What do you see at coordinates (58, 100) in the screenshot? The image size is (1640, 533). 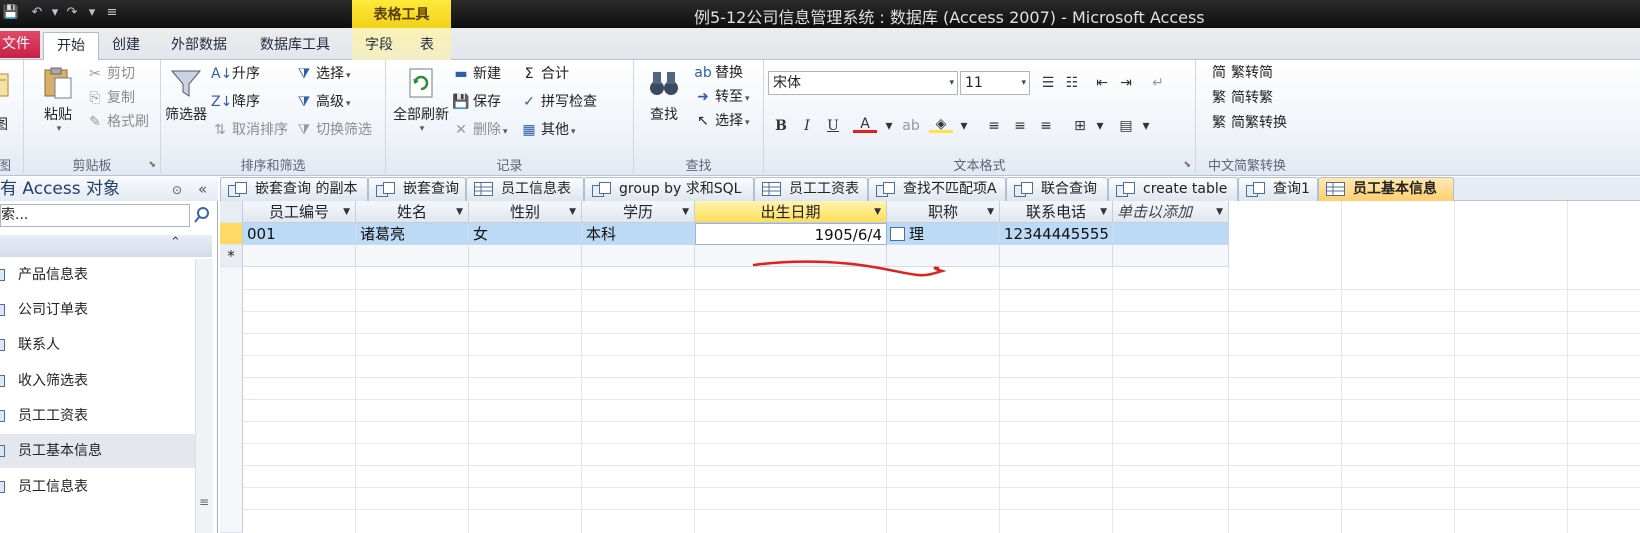 I see `paste-button: 粘贴 ▾` at bounding box center [58, 100].